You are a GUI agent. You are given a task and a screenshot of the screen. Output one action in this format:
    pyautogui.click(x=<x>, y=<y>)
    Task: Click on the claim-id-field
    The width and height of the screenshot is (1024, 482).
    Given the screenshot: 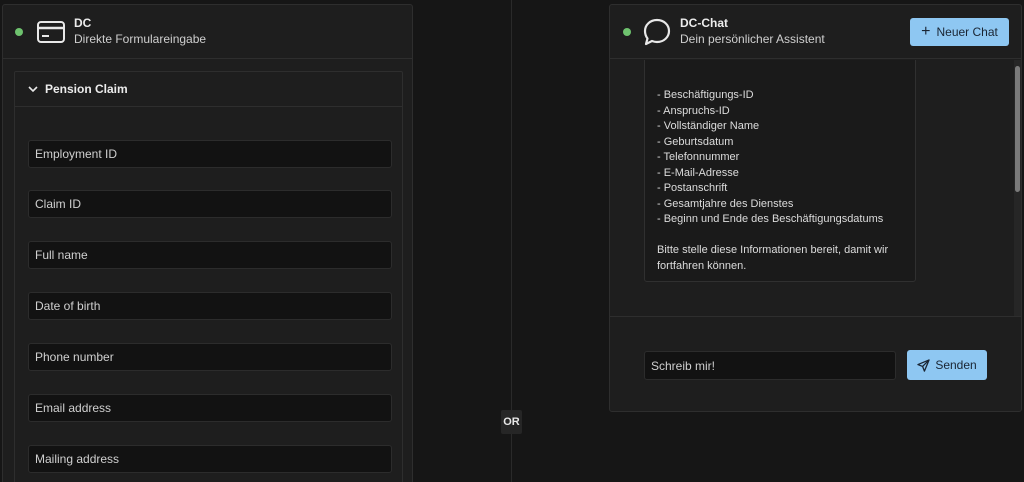 What is the action you would take?
    pyautogui.click(x=210, y=204)
    